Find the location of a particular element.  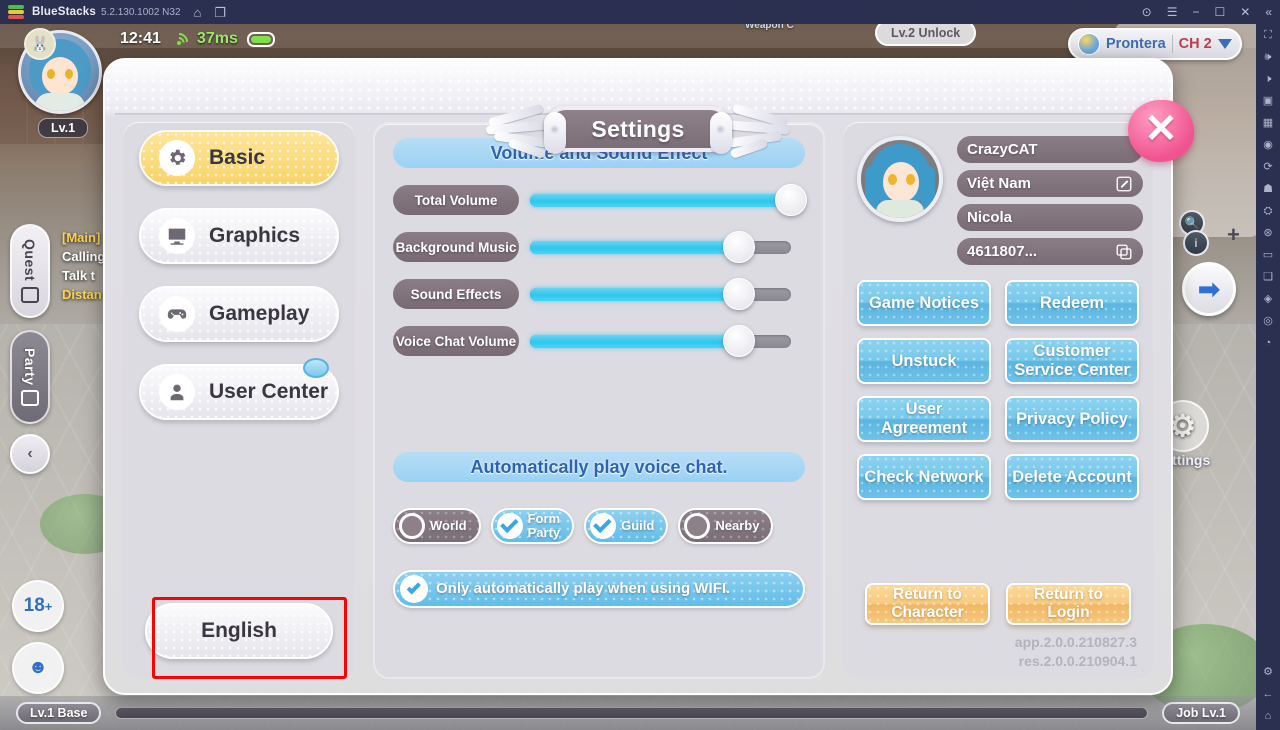

home-icon: ⌂ is located at coordinates (198, 12).